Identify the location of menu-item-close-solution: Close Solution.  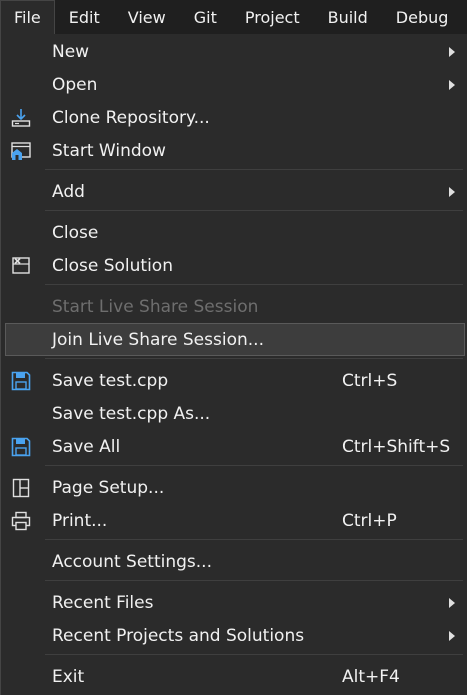
(234, 265).